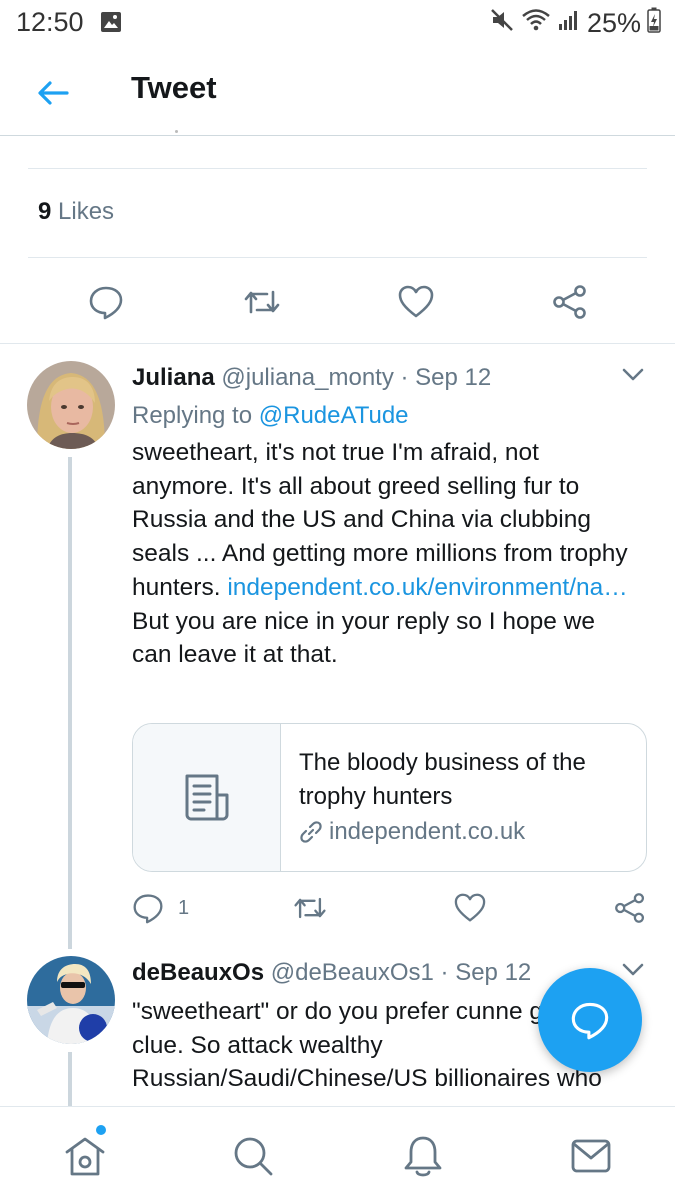 The height and width of the screenshot is (1200, 675). Describe the element at coordinates (173, 377) in the screenshot. I see `user-name: Juliana` at that location.